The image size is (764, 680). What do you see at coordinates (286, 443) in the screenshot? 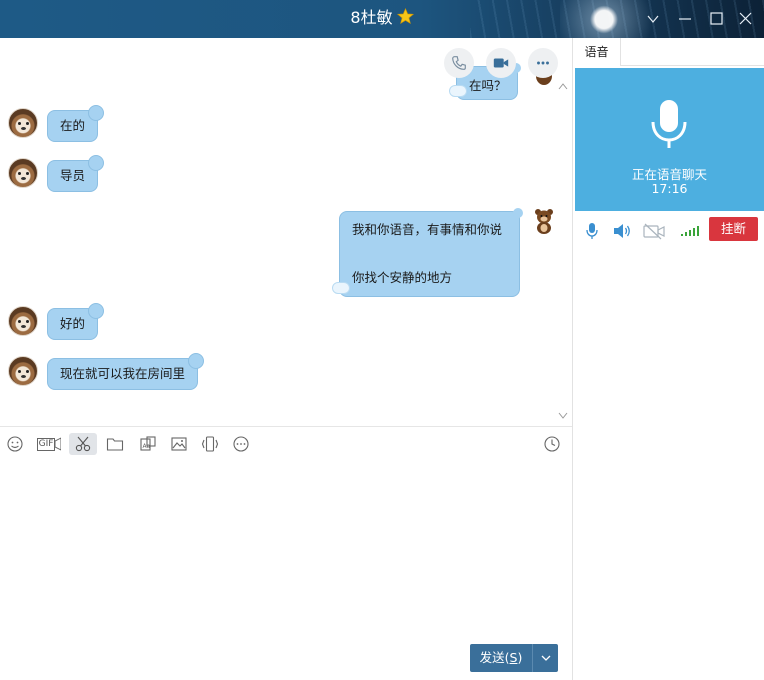
I see `input-toolbar: GIF Aa` at bounding box center [286, 443].